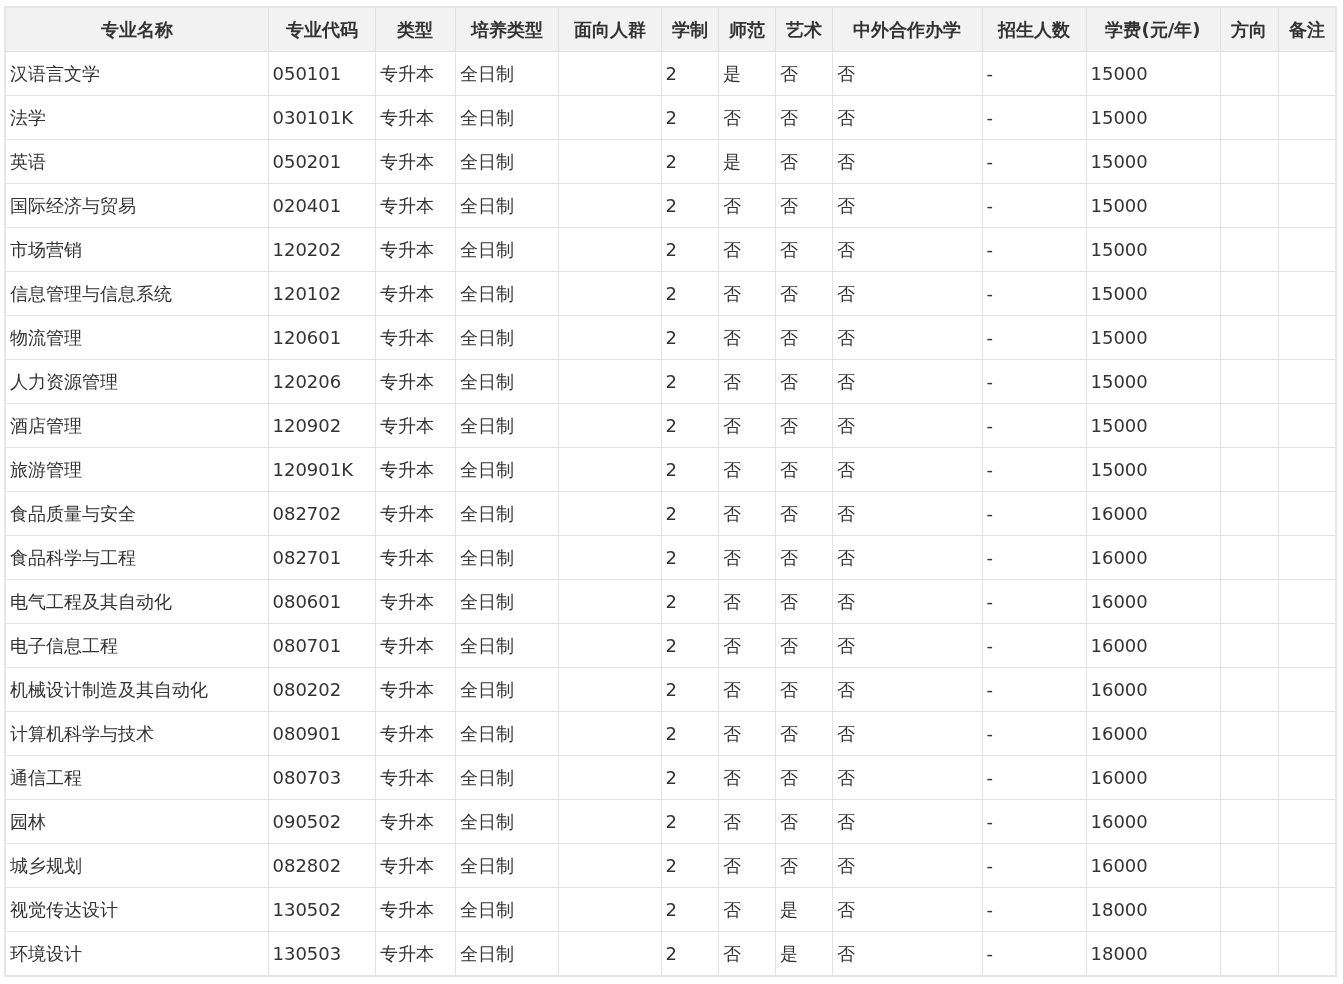  What do you see at coordinates (321, 381) in the screenshot?
I see `table-cell: 120206` at bounding box center [321, 381].